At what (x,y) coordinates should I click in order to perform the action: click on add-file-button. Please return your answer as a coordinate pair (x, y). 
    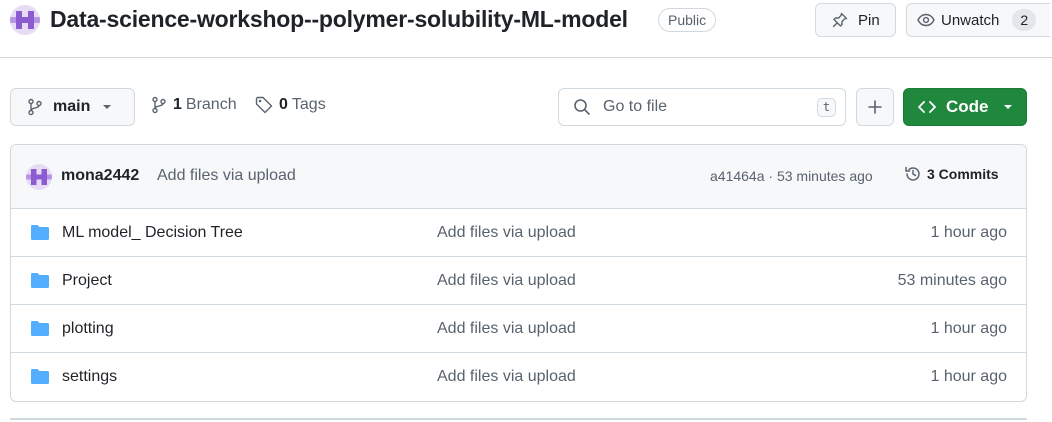
    Looking at the image, I should click on (875, 107).